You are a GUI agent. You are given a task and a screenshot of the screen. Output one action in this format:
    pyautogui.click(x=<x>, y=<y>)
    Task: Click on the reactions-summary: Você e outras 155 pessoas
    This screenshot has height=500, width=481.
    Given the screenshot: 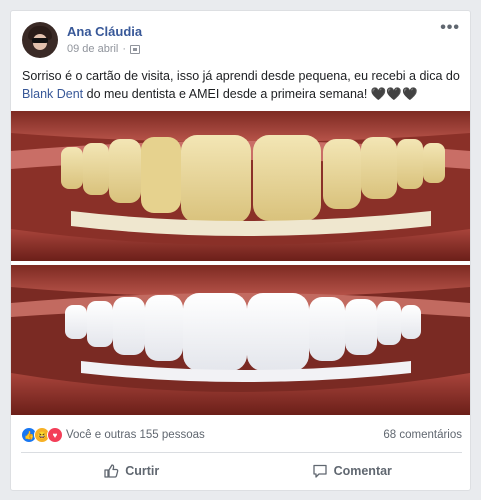 What is the action you would take?
    pyautogui.click(x=135, y=435)
    